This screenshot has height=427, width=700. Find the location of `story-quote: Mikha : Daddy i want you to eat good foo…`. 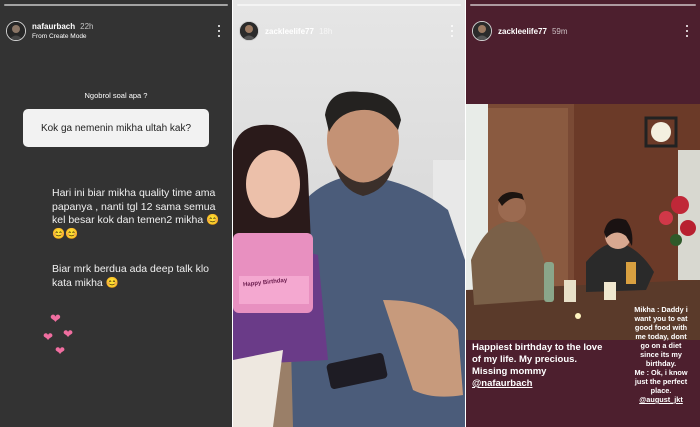

story-quote: Mikha : Daddy i want you to eat good foo… is located at coordinates (661, 354).